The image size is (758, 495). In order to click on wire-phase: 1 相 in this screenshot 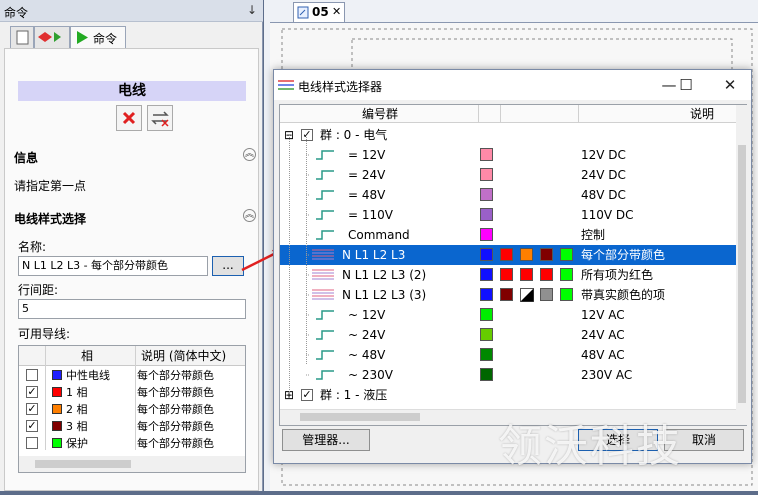, I will do `click(77, 392)`.